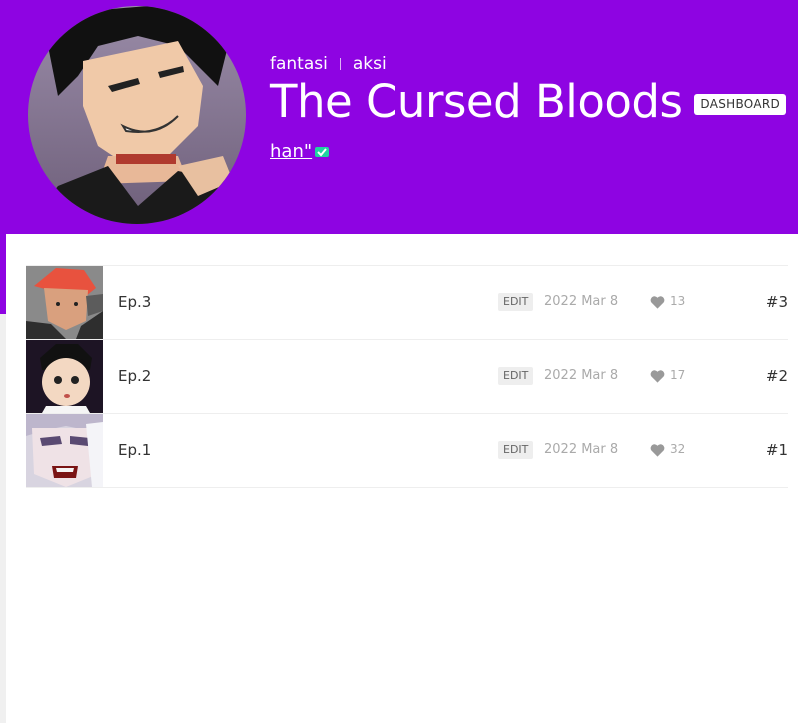  I want to click on dashboard-button: DASHBOARD, so click(740, 104).